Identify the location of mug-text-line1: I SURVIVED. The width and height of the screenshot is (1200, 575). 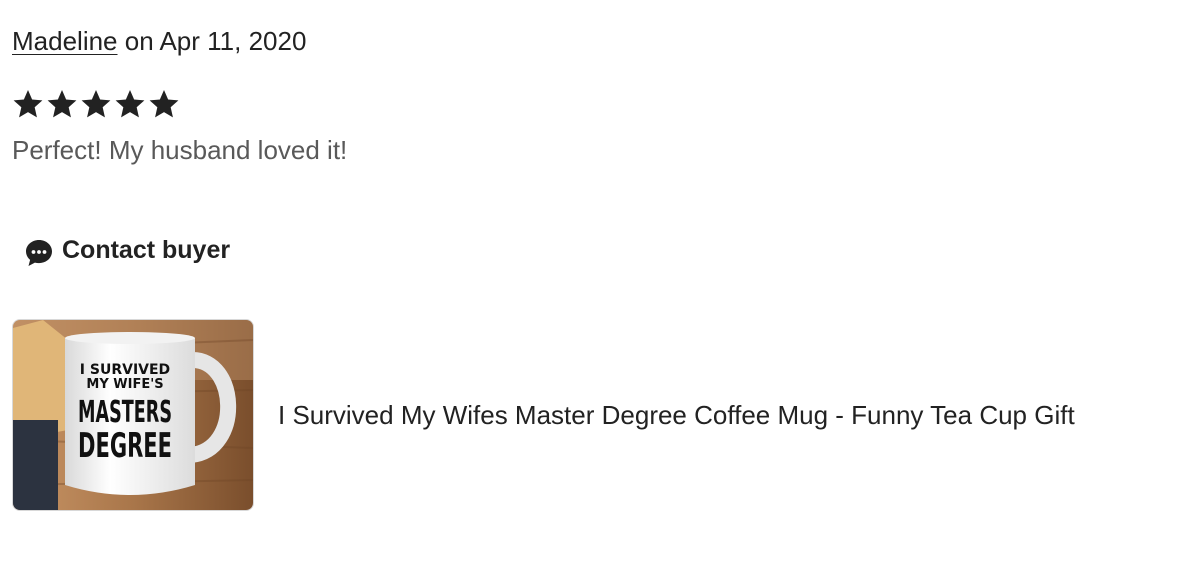
(125, 370).